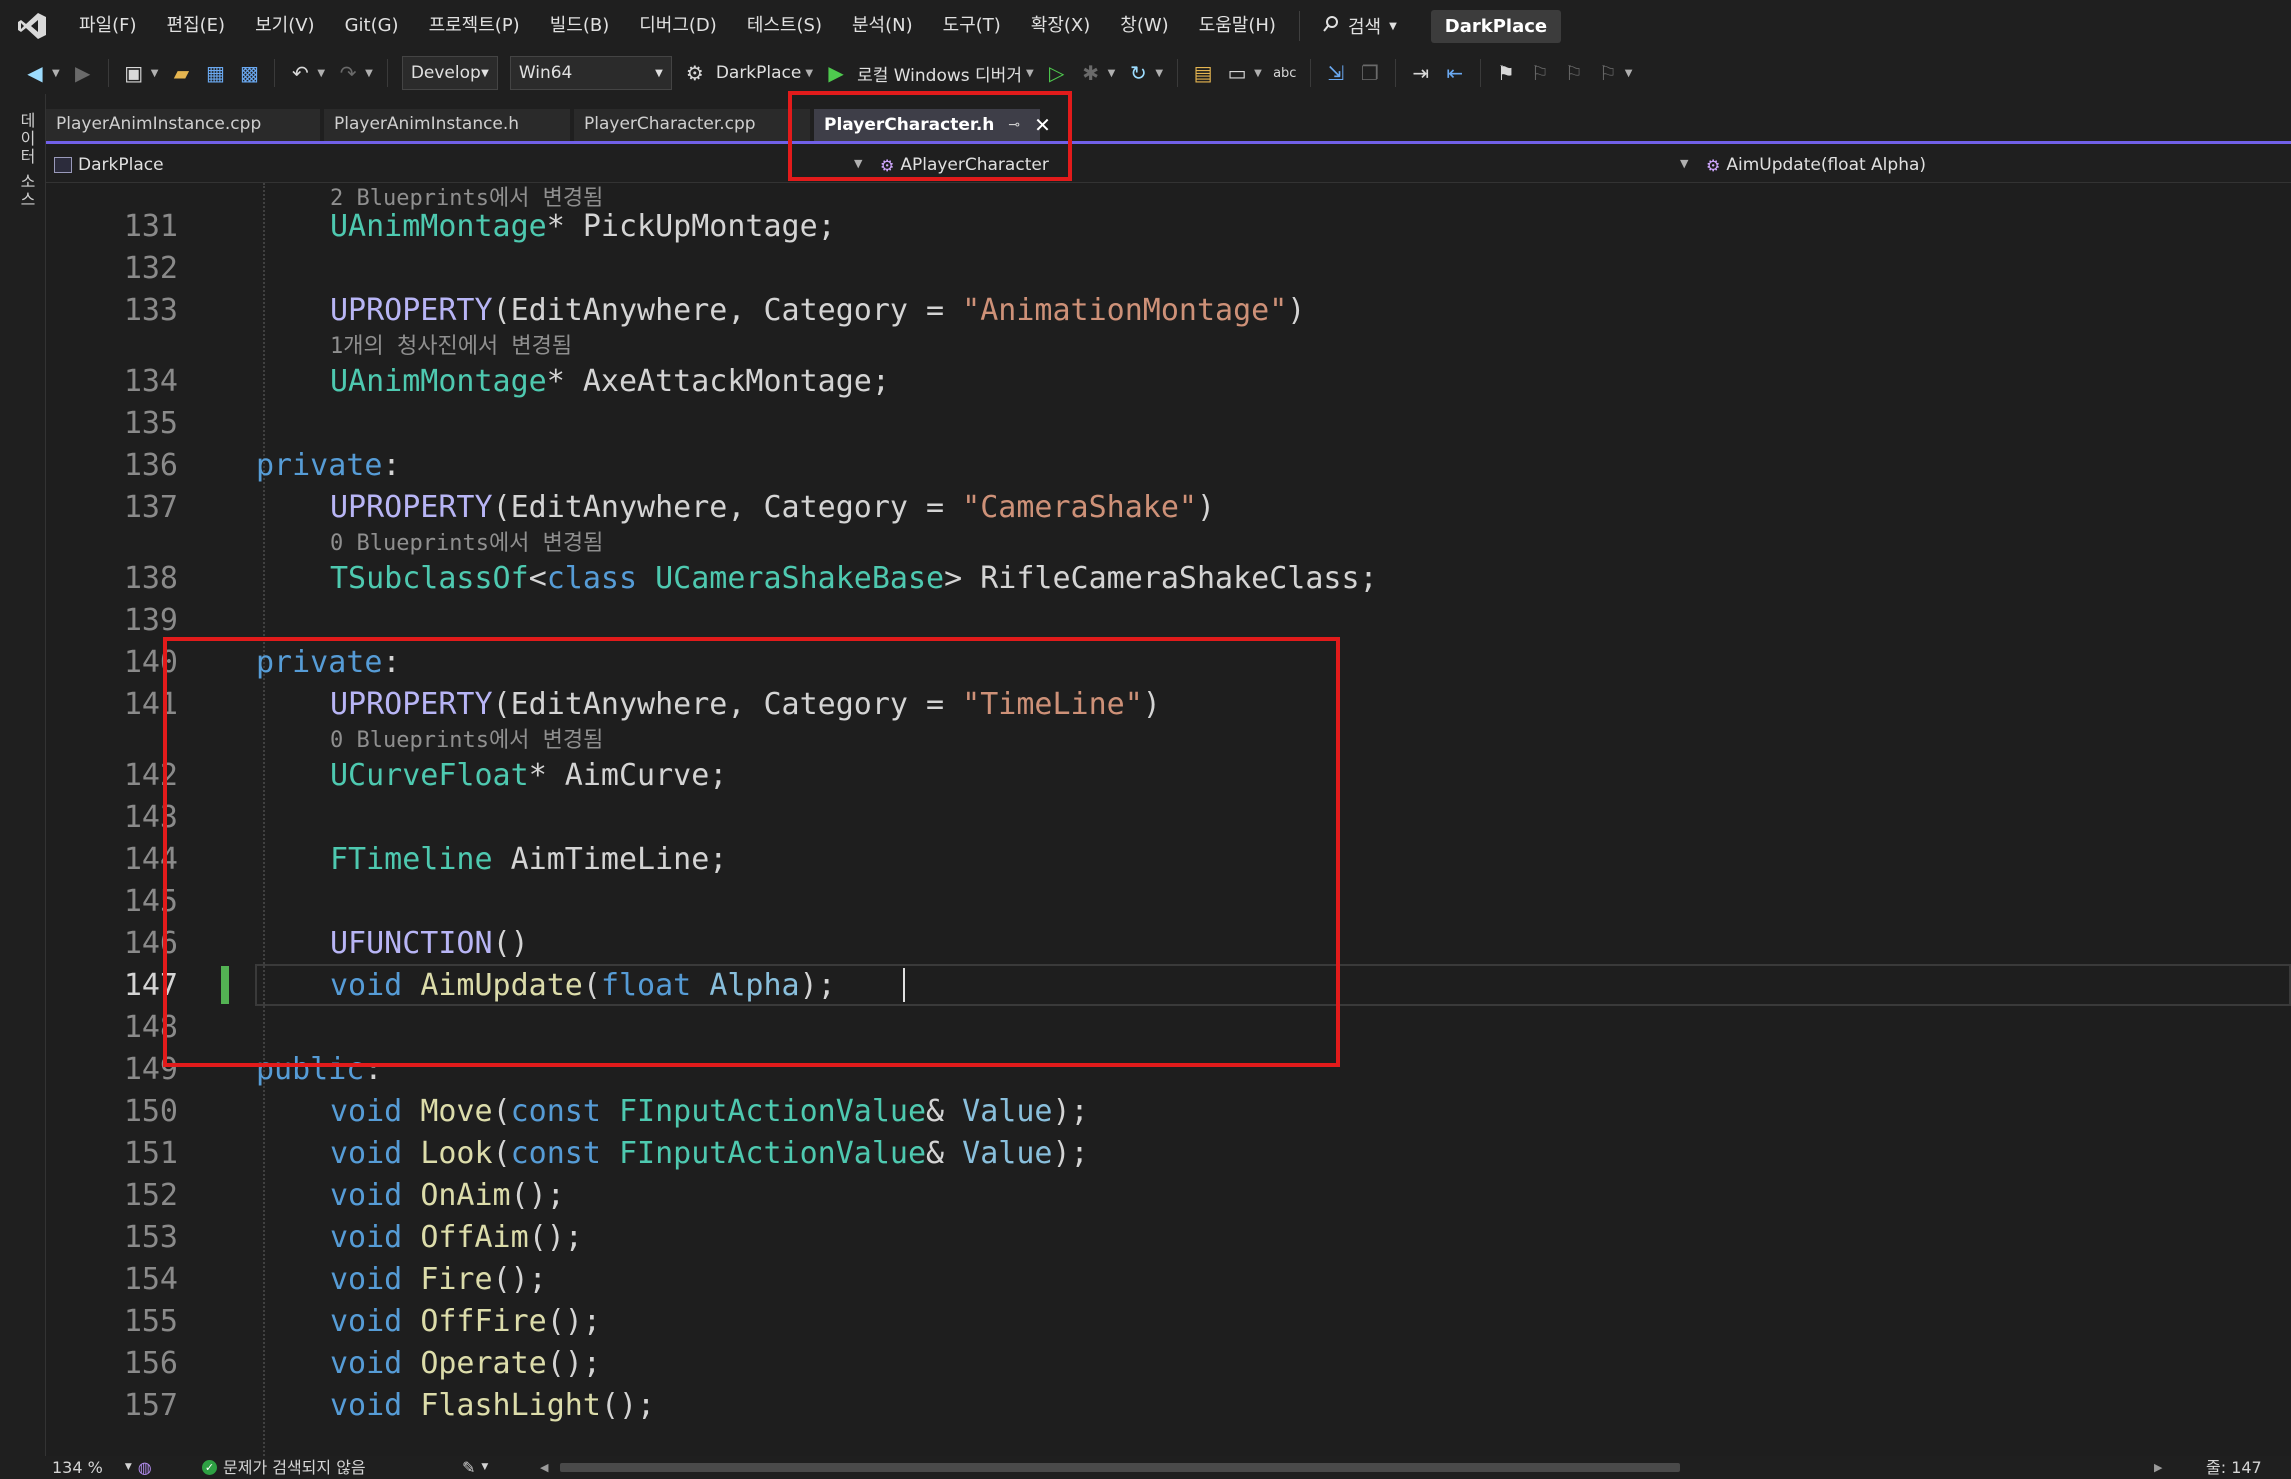 The width and height of the screenshot is (2291, 1479). I want to click on issues-indicator: ✓ 문제가 검색되지 않음, so click(284, 1467).